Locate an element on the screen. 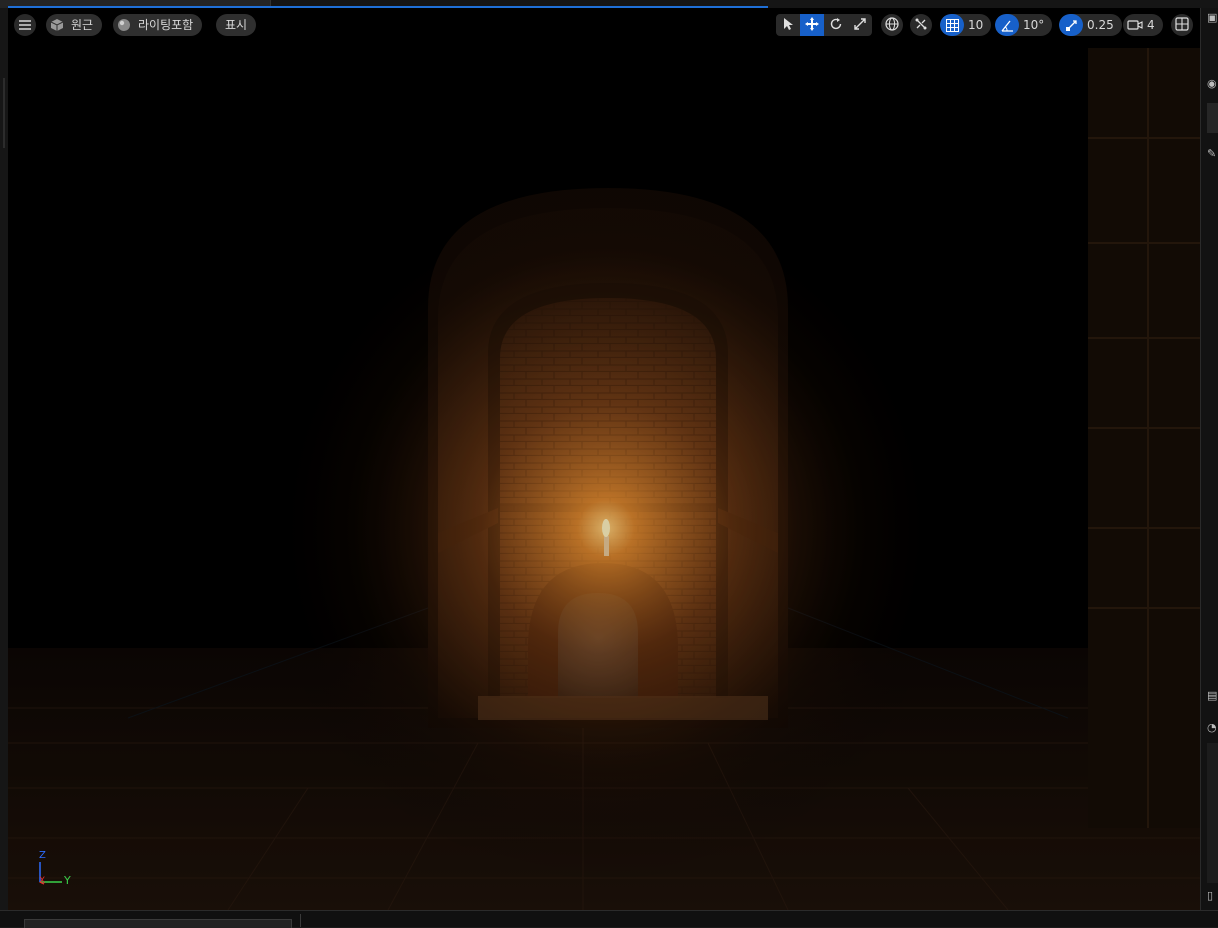 This screenshot has height=928, width=1218. camera-speed-value: 4 is located at coordinates (1151, 25).